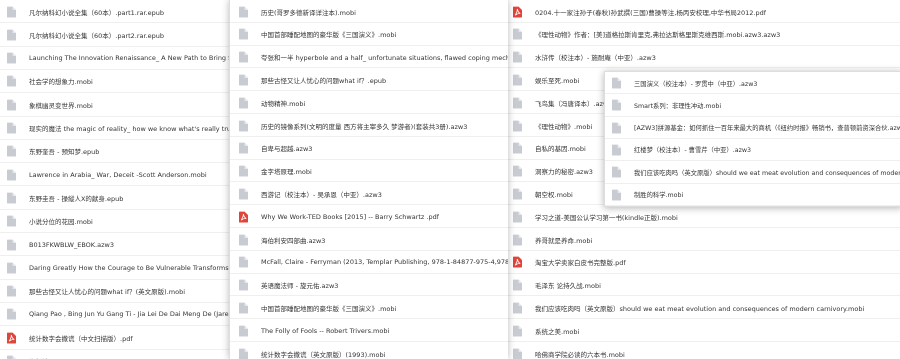 Image resolution: width=900 pixels, height=359 pixels. I want to click on file-name: 《理性动物》.mobi, so click(564, 126).